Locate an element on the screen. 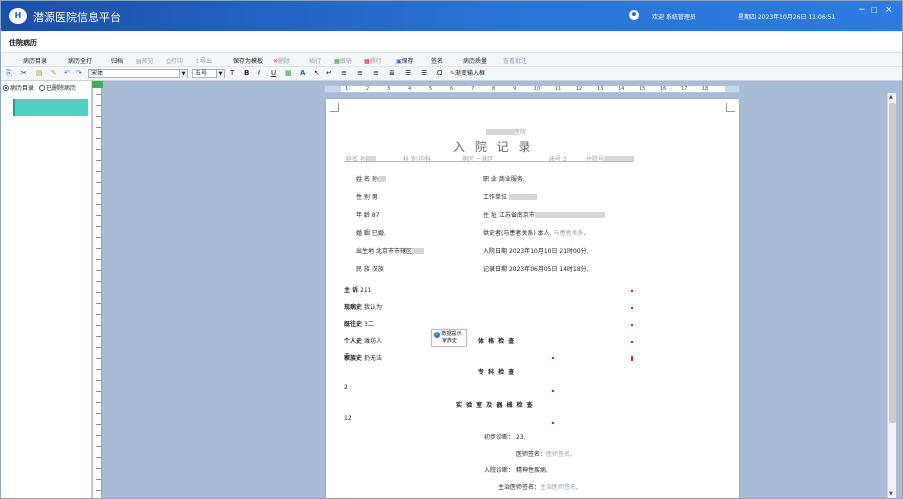 The height and width of the screenshot is (499, 903). justify-icon: ≣ is located at coordinates (392, 73).